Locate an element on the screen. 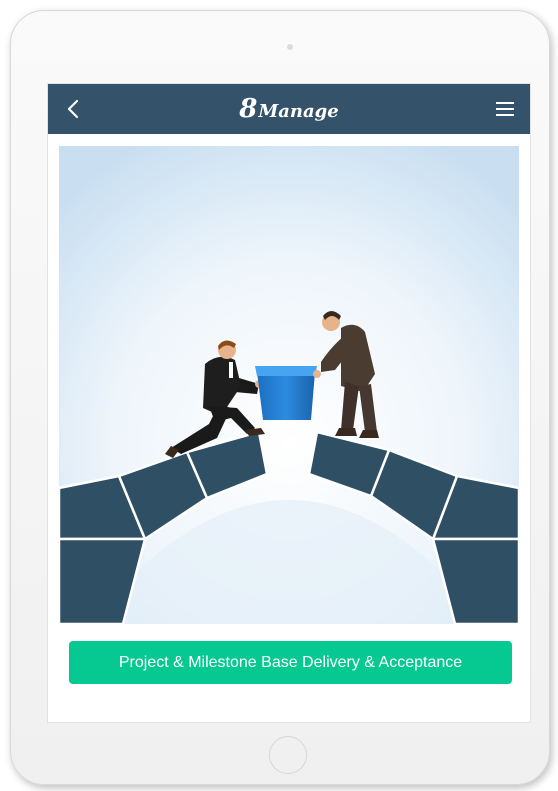 The width and height of the screenshot is (558, 791). logo-word: Manage is located at coordinates (298, 111).